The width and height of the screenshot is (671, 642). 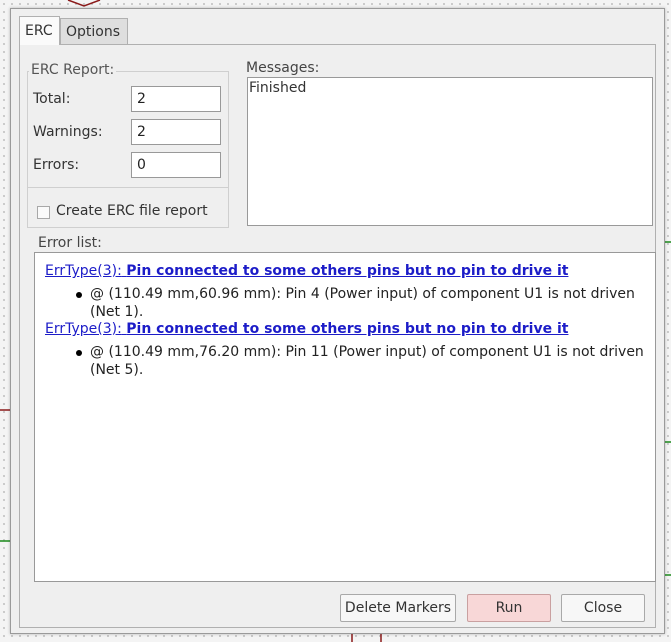 What do you see at coordinates (70, 243) in the screenshot?
I see `error-list-label: Error list:` at bounding box center [70, 243].